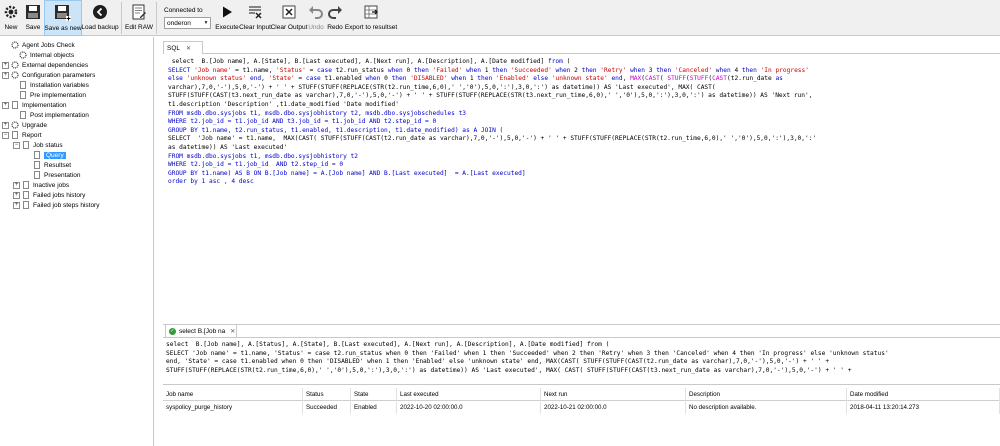 This screenshot has height=446, width=1000. I want to click on column-header-description: Description, so click(766, 394).